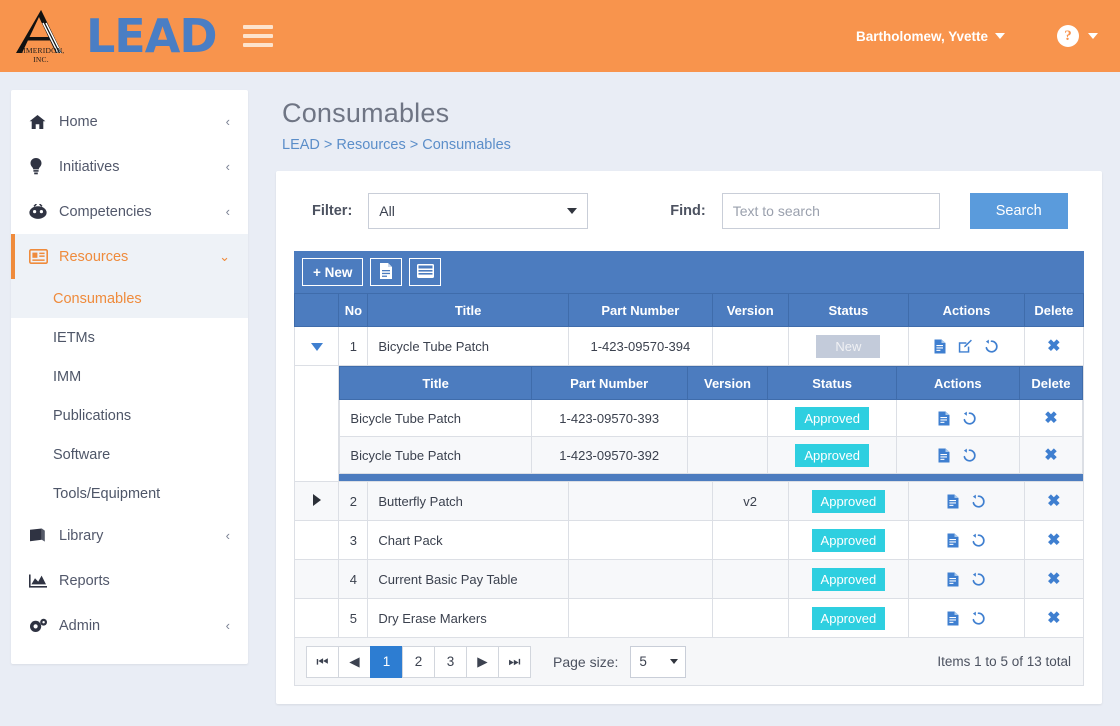 This screenshot has height=726, width=1120. I want to click on subcolumn-header-delete: Delete, so click(1051, 383).